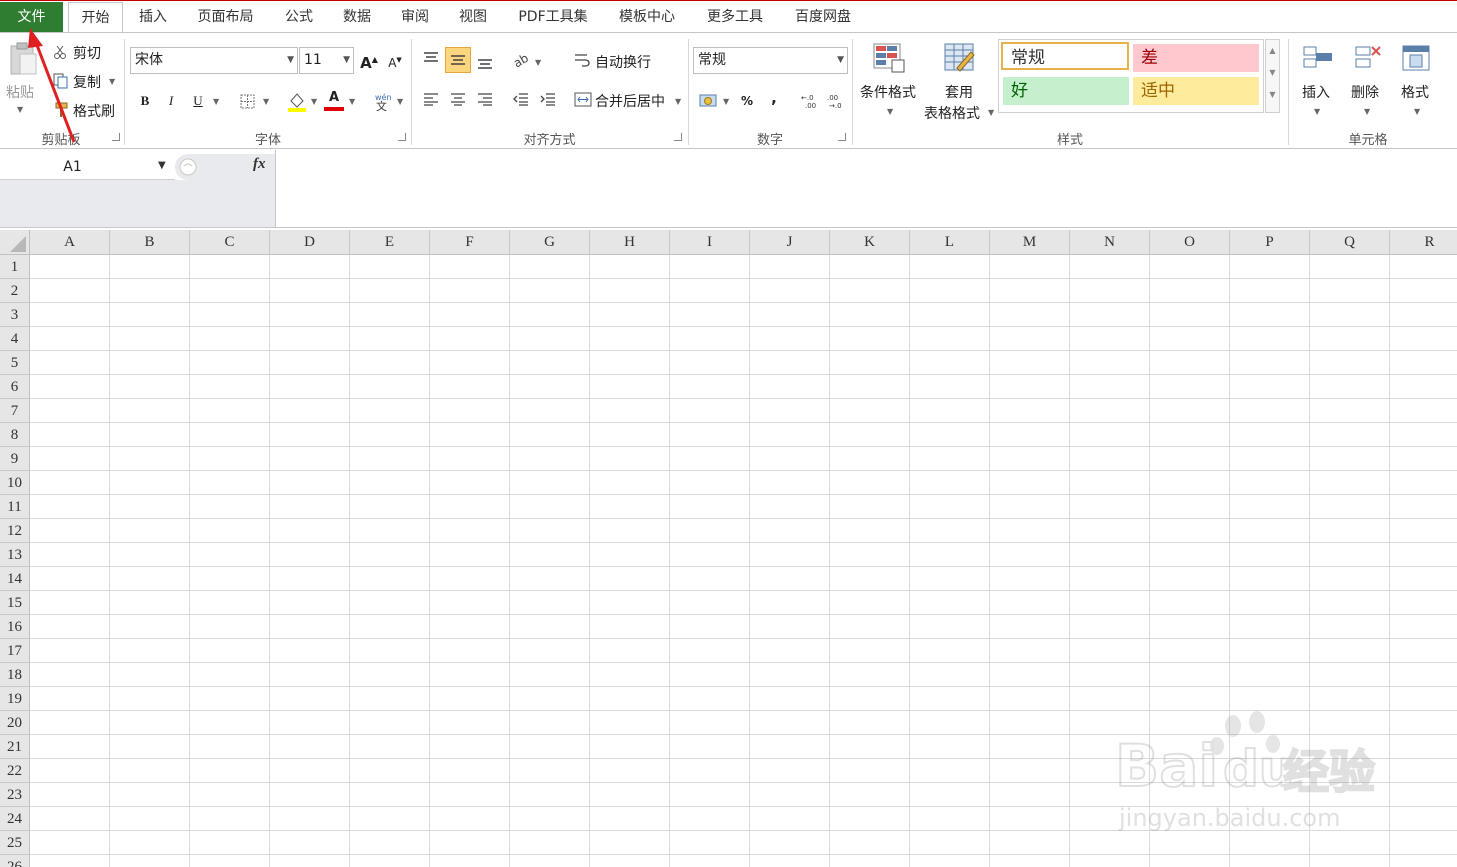 The image size is (1457, 867). What do you see at coordinates (890, 111) in the screenshot?
I see `conditional-format-dropdown-icon: ▼` at bounding box center [890, 111].